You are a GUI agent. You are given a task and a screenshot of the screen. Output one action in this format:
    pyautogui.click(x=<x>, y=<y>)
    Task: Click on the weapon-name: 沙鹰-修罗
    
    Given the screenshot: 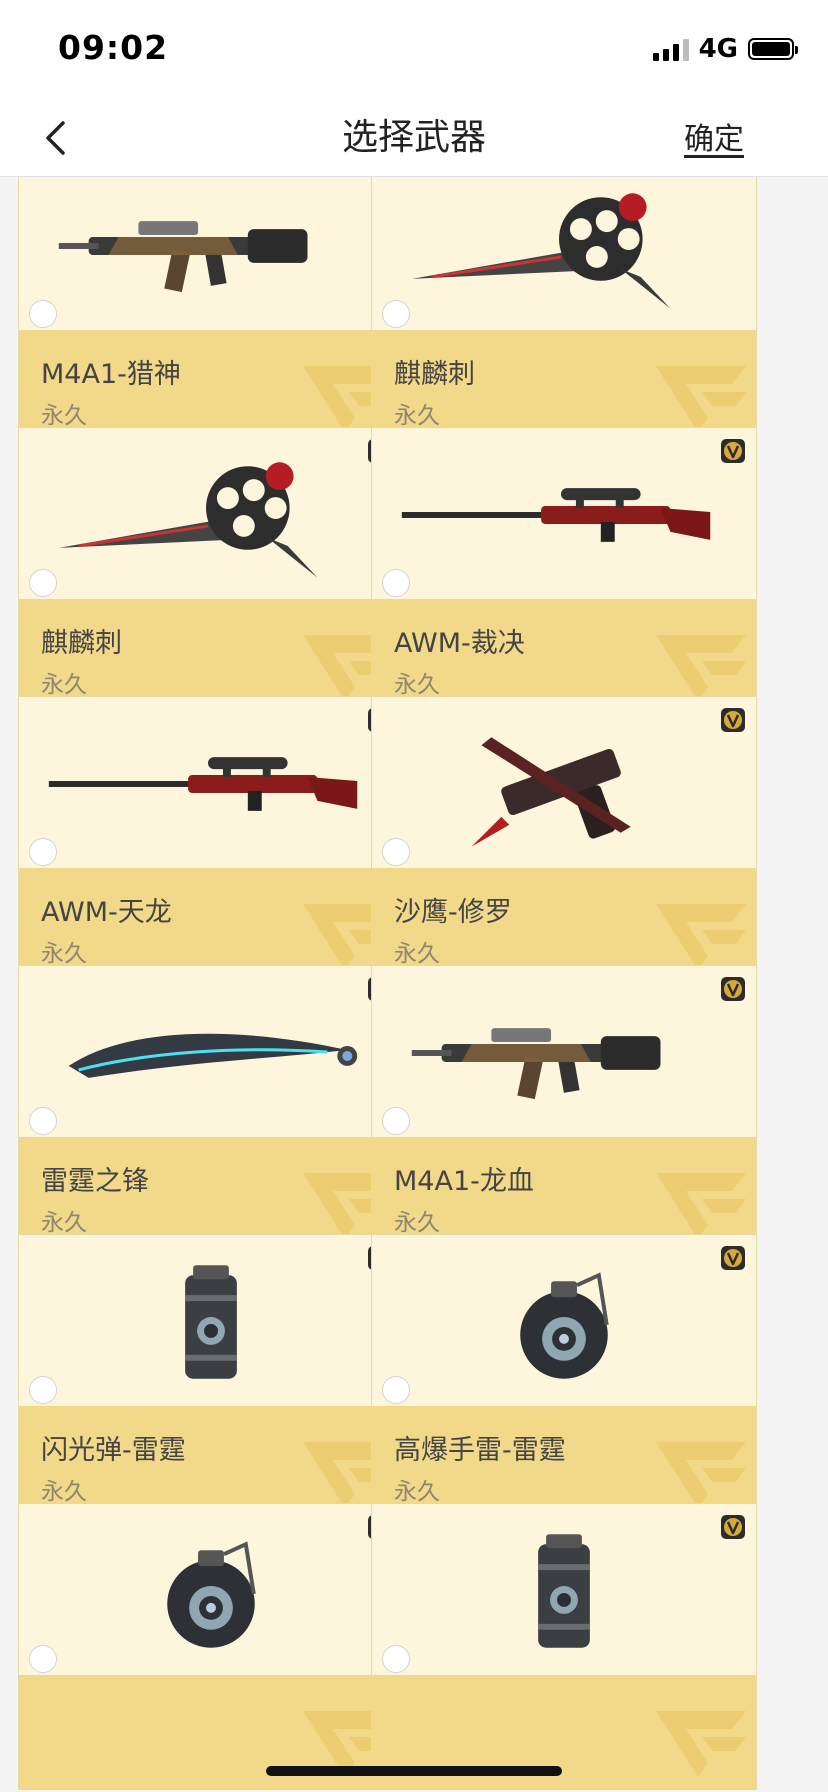 What is the action you would take?
    pyautogui.click(x=453, y=912)
    